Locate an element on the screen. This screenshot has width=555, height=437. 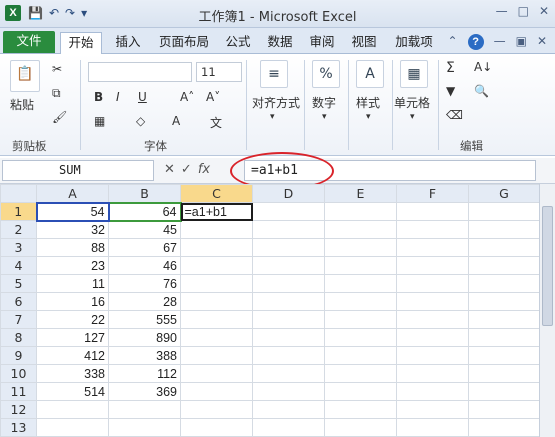
tab-formulas: 公式 is located at coordinates (238, 43).